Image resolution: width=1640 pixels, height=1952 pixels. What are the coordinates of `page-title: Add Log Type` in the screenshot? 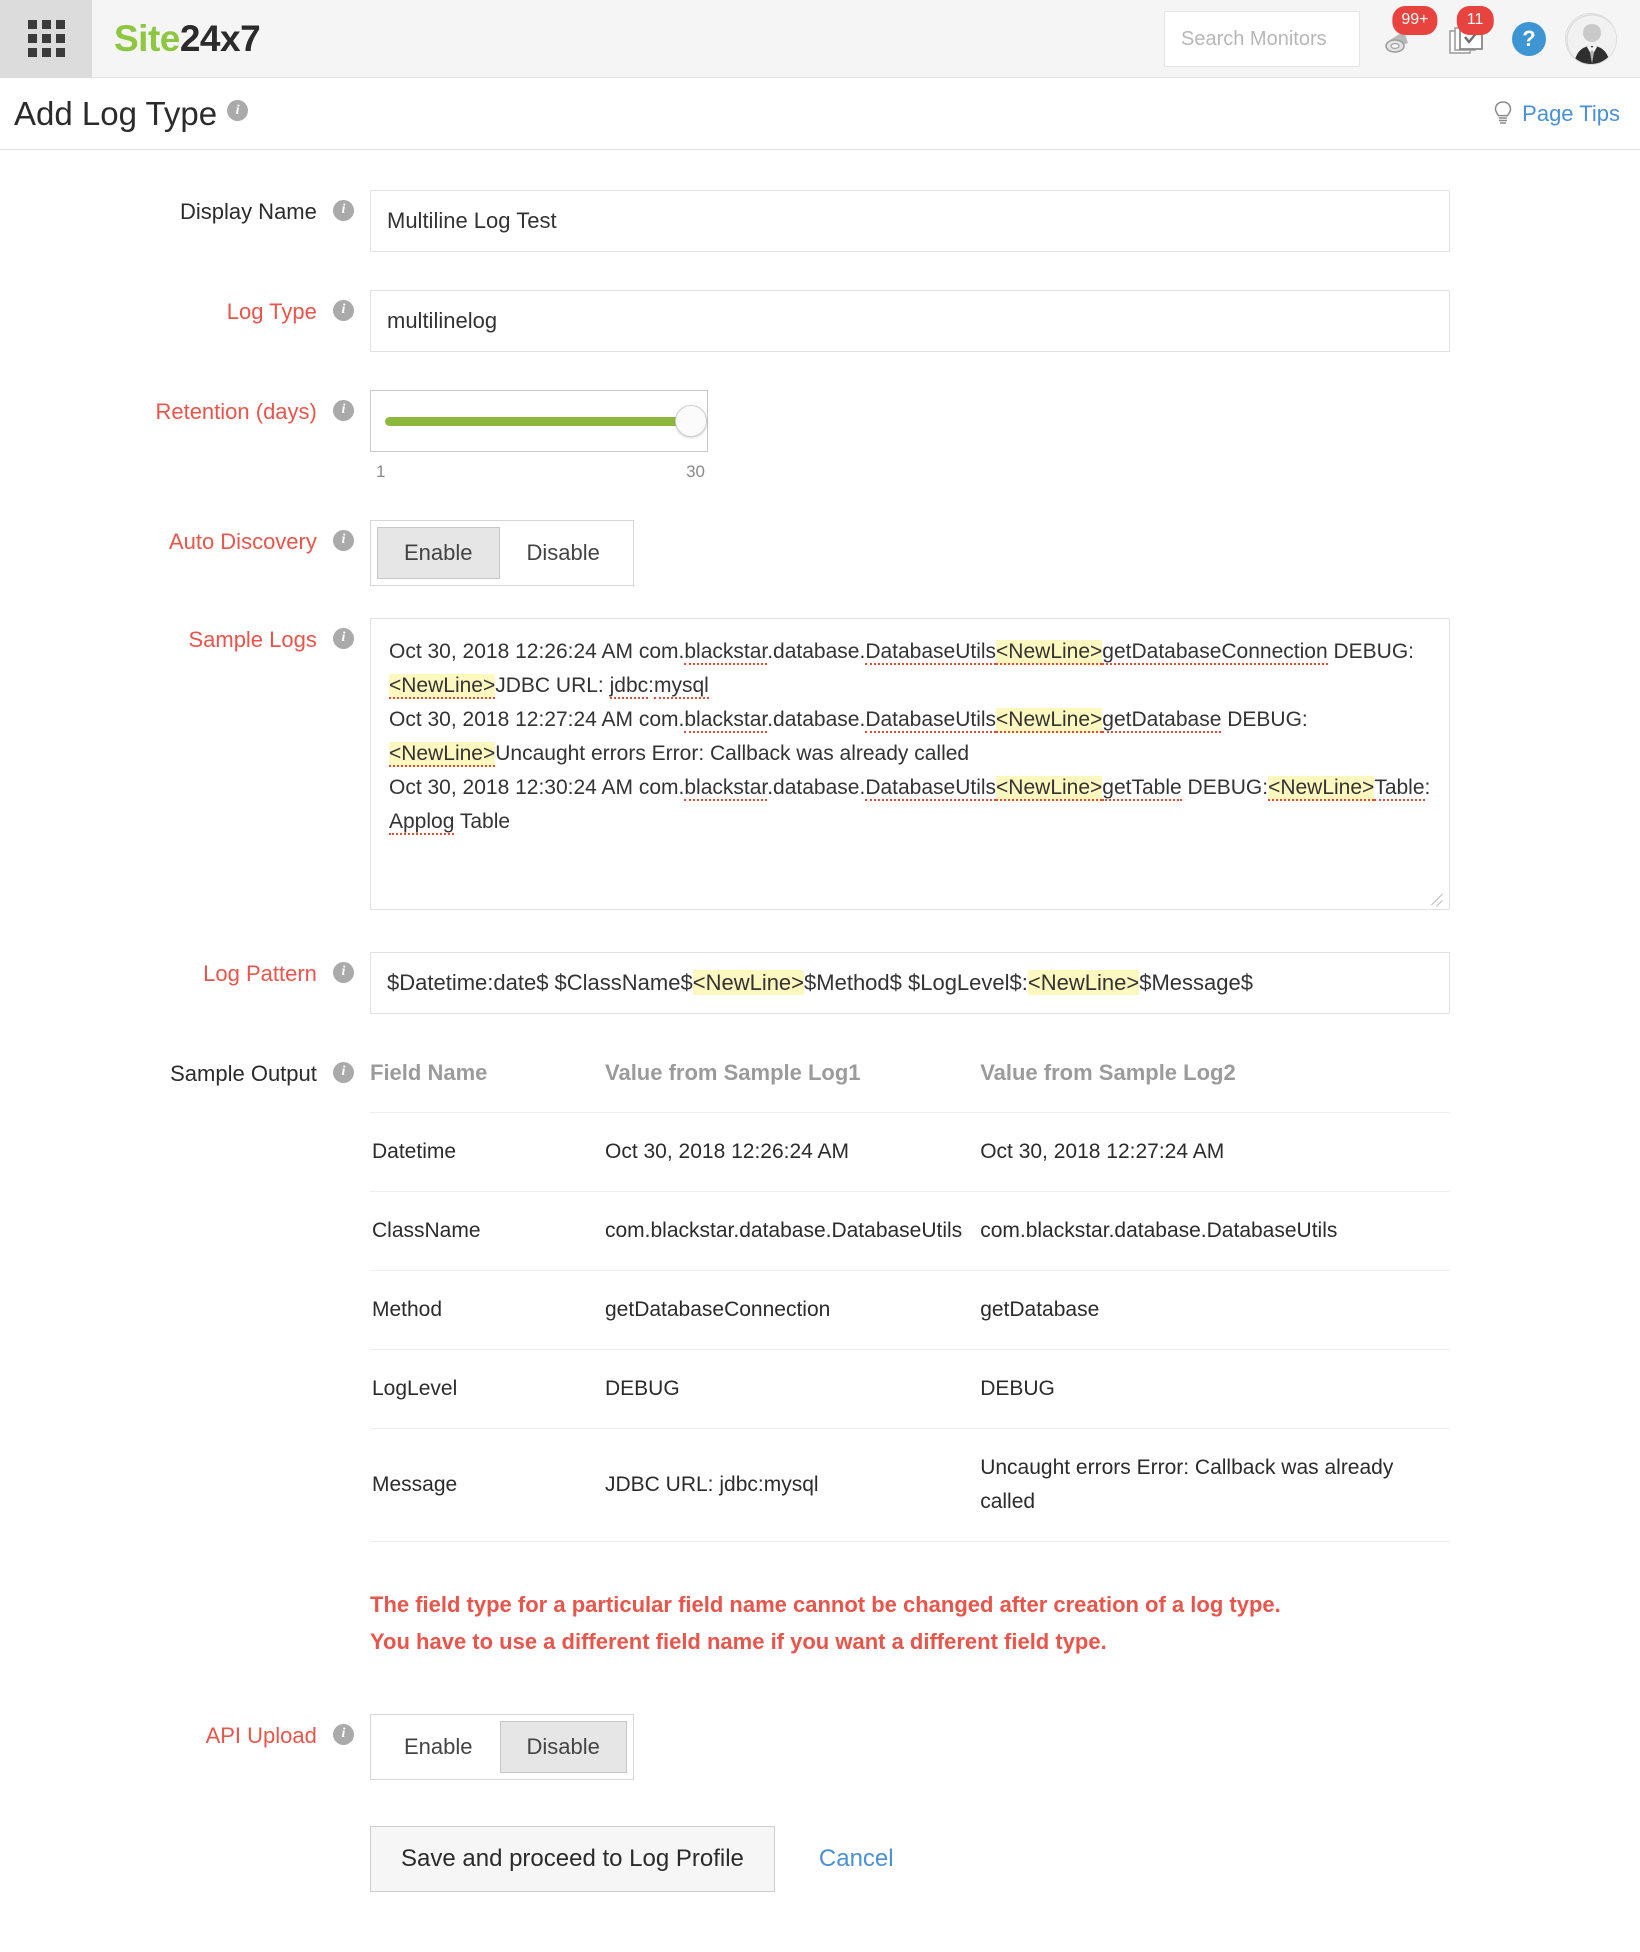 It's located at (116, 113).